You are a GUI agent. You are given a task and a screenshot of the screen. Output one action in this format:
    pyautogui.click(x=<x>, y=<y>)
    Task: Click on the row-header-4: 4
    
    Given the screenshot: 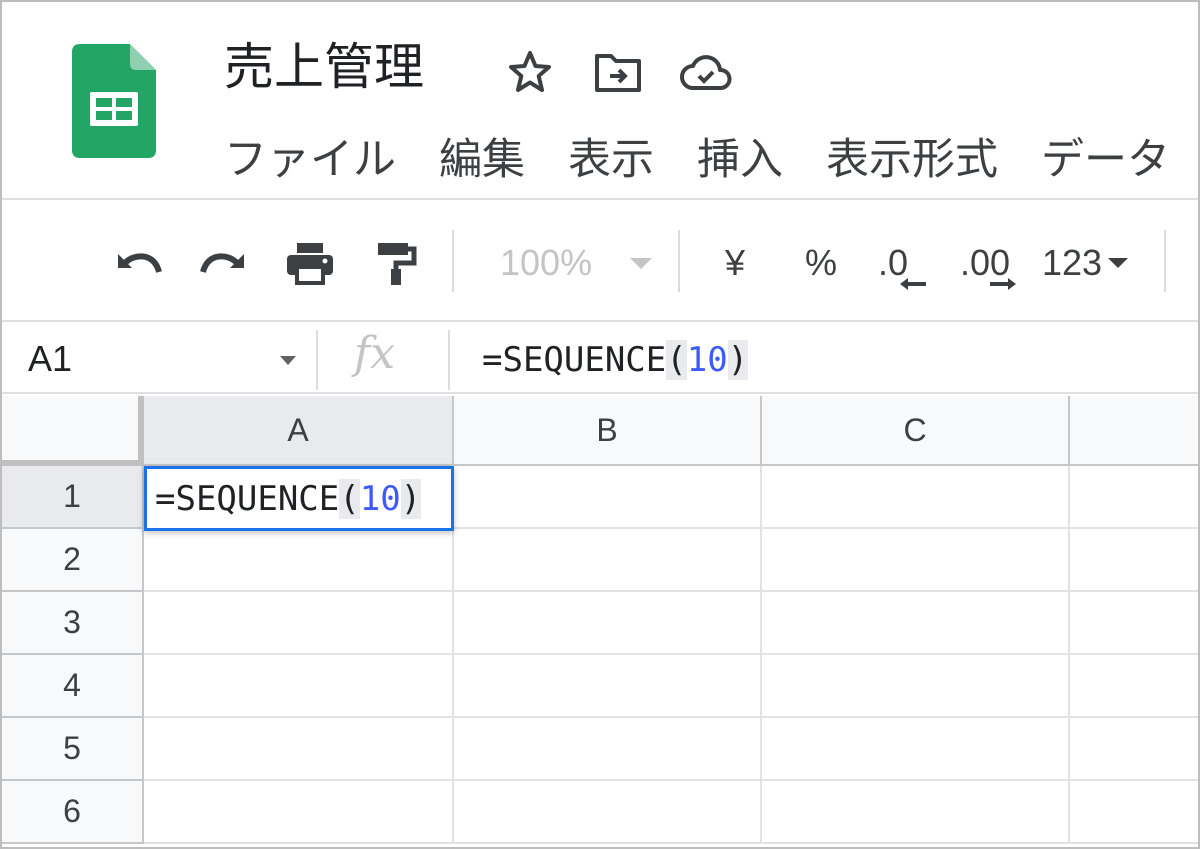 What is the action you would take?
    pyautogui.click(x=73, y=686)
    